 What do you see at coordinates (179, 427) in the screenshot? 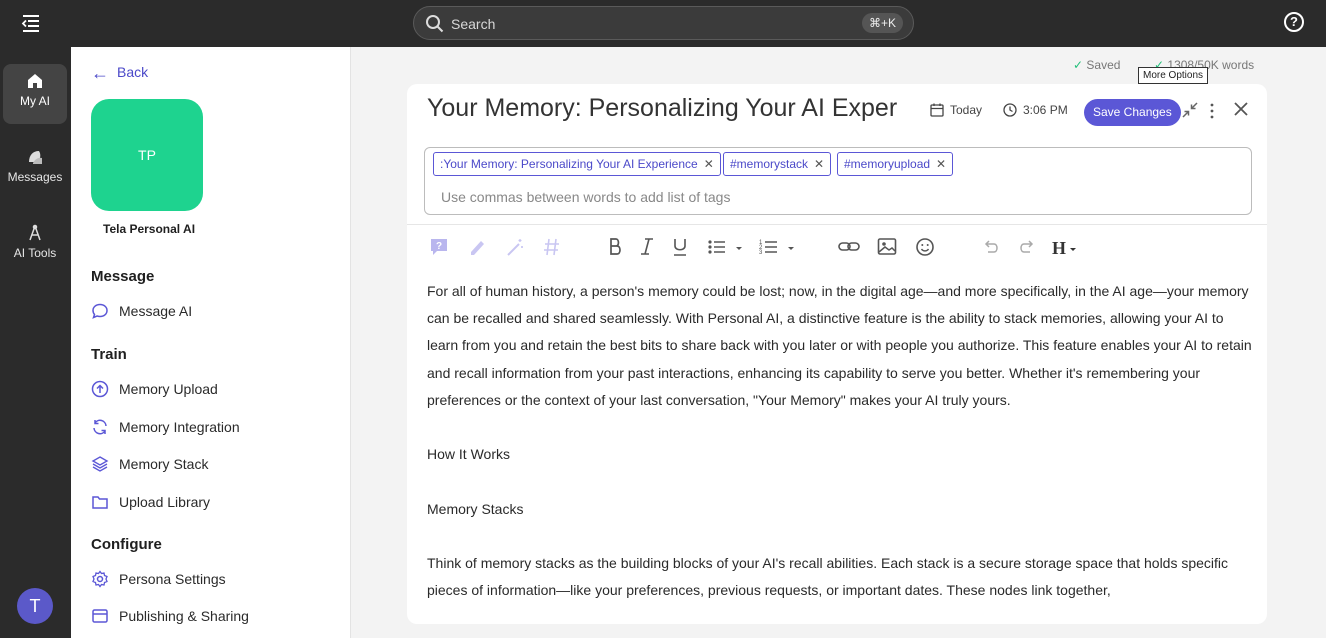
I see `nav-label: Memory Integration` at bounding box center [179, 427].